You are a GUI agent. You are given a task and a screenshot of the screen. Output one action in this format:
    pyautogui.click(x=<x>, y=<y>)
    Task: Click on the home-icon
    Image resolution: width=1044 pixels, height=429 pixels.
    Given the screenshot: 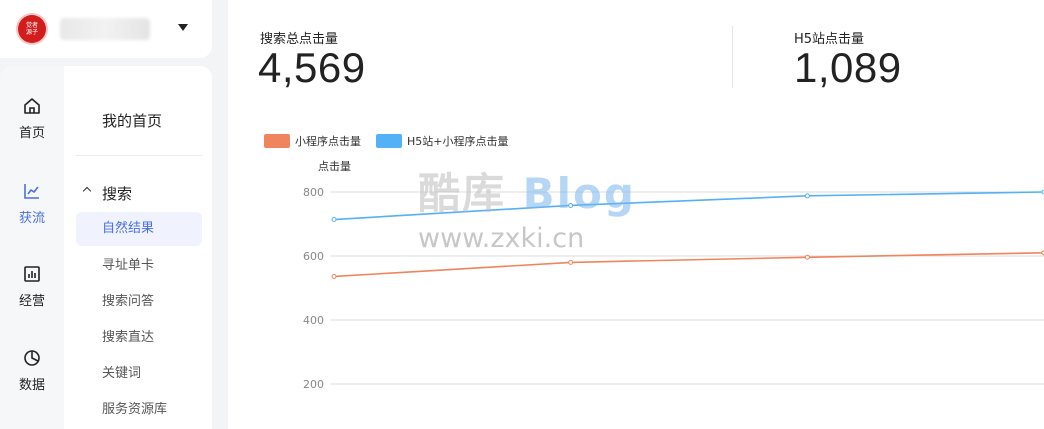 What is the action you would take?
    pyautogui.click(x=32, y=106)
    